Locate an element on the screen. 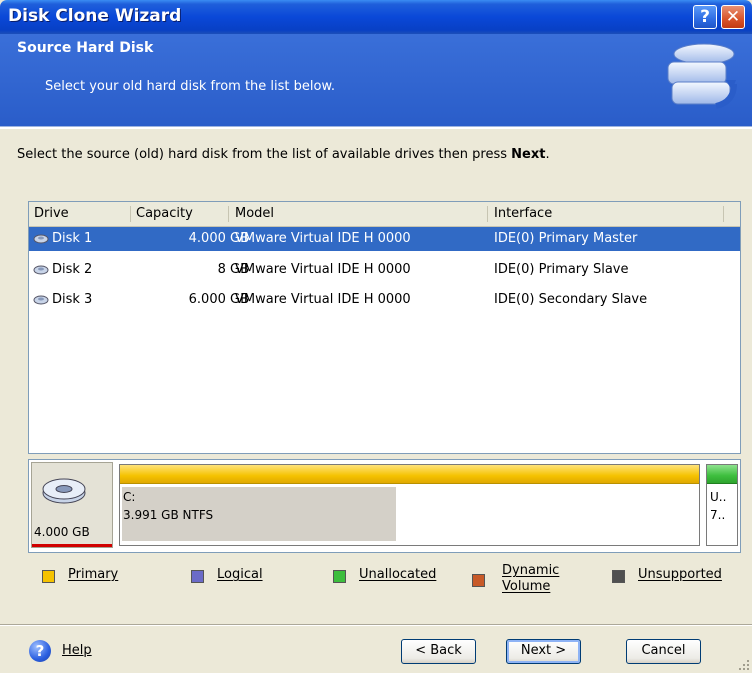  drive-cell: Disk 2 is located at coordinates (72, 269).